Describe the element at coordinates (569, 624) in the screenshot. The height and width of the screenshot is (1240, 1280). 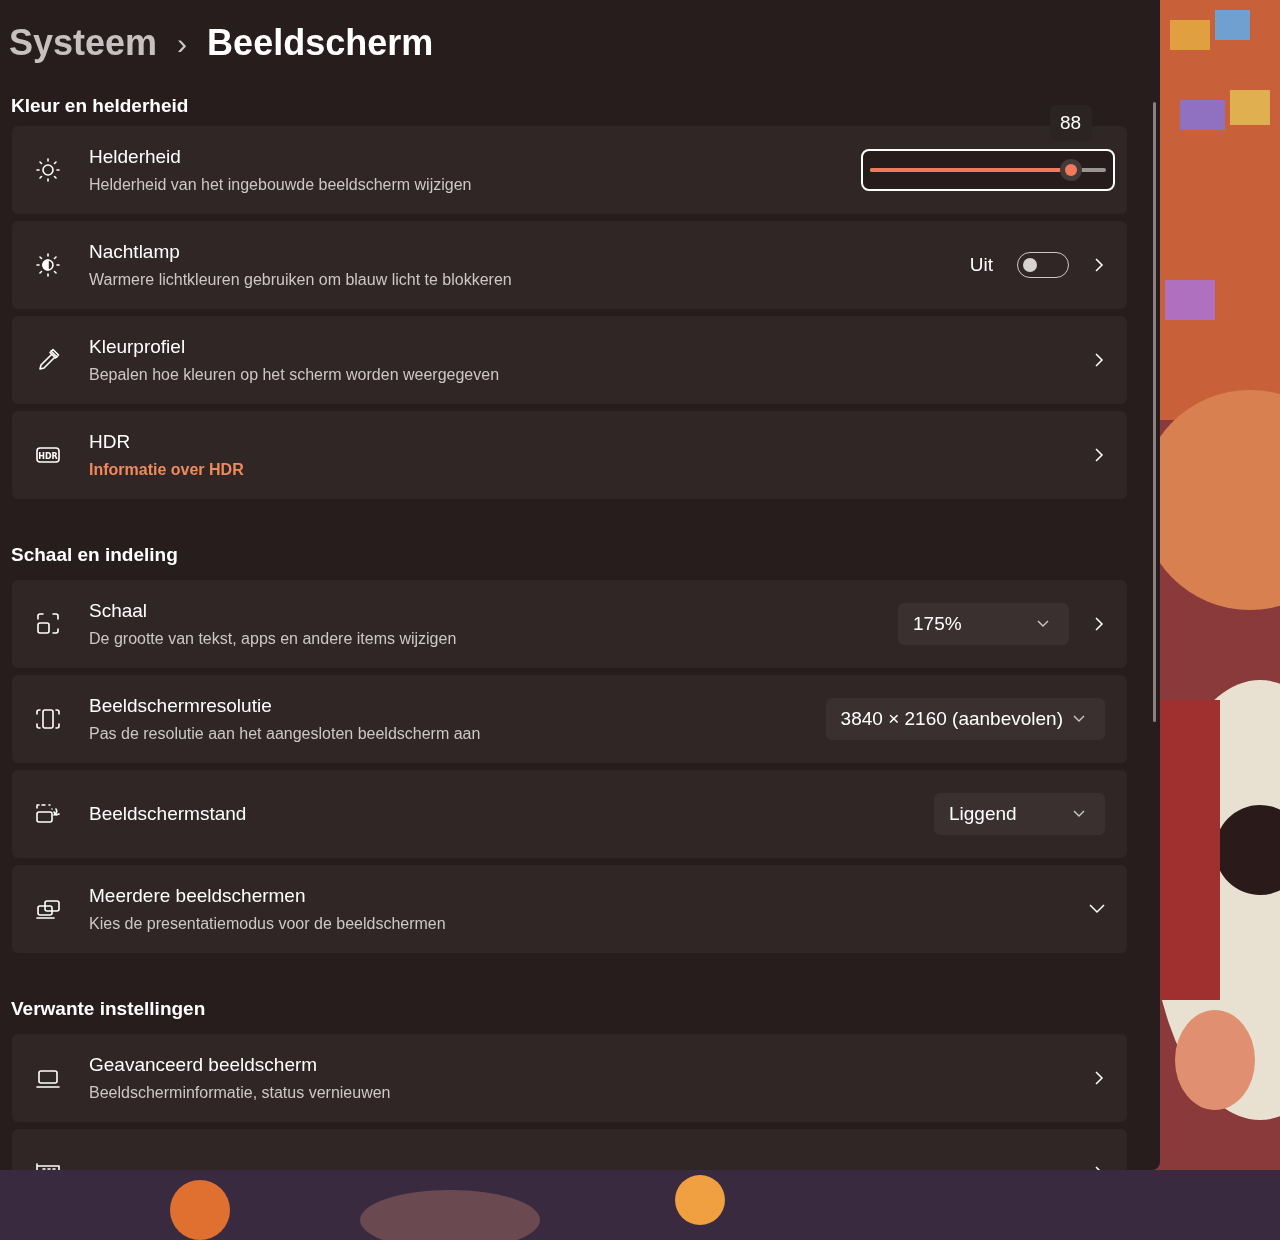
I see `settings-card: Schaal De grootte van tekst, apps en andere items wijzigen 175%` at that location.